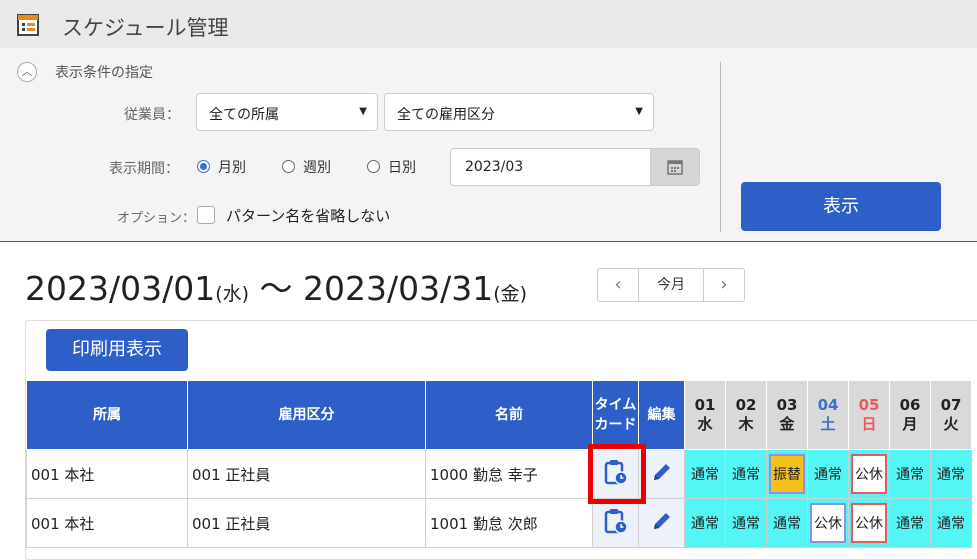  I want to click on prev-month-button: ‹, so click(618, 285).